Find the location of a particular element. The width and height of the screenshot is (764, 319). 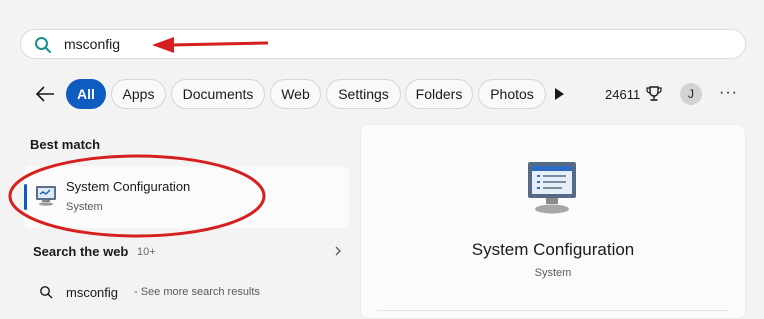

annotation-arrow is located at coordinates (210, 45).